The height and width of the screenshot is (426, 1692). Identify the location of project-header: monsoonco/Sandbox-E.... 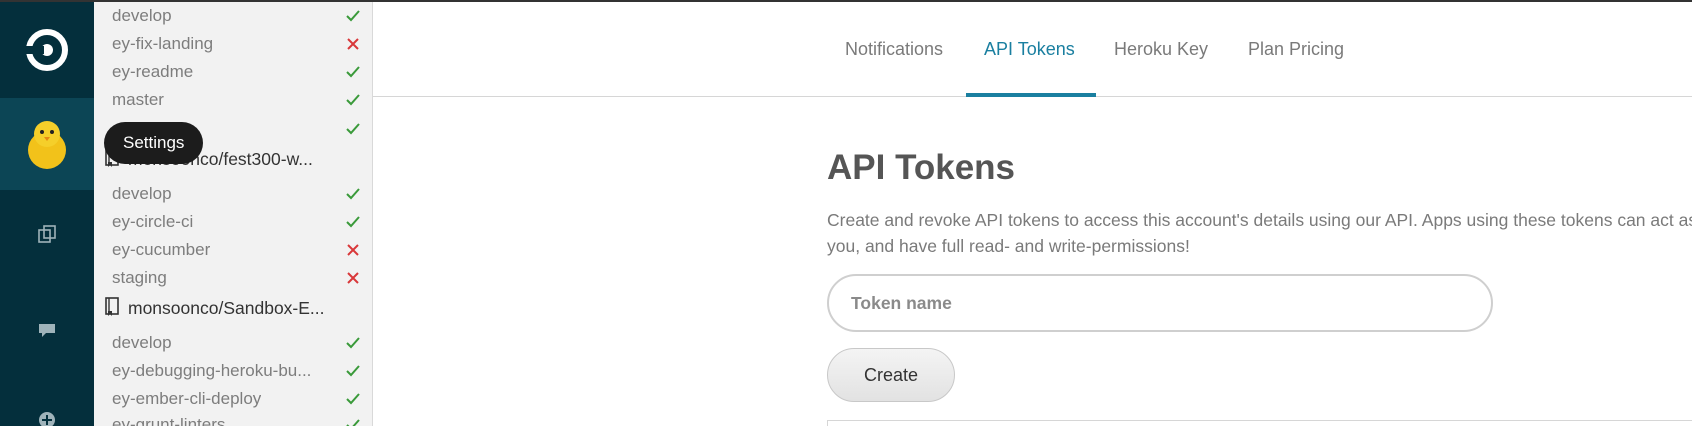
(234, 308).